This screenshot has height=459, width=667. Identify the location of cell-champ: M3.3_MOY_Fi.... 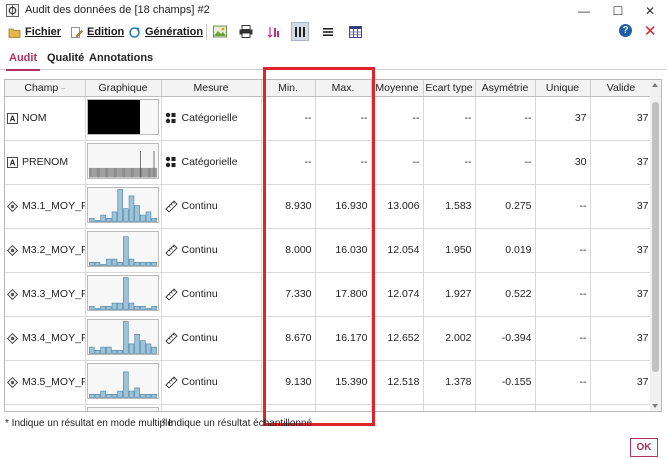
(45, 294).